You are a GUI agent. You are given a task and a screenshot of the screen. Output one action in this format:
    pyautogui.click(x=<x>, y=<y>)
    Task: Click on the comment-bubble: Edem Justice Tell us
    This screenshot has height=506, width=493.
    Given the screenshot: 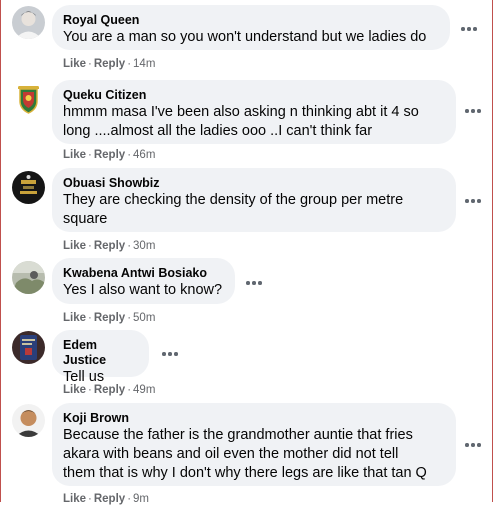 What is the action you would take?
    pyautogui.click(x=100, y=357)
    